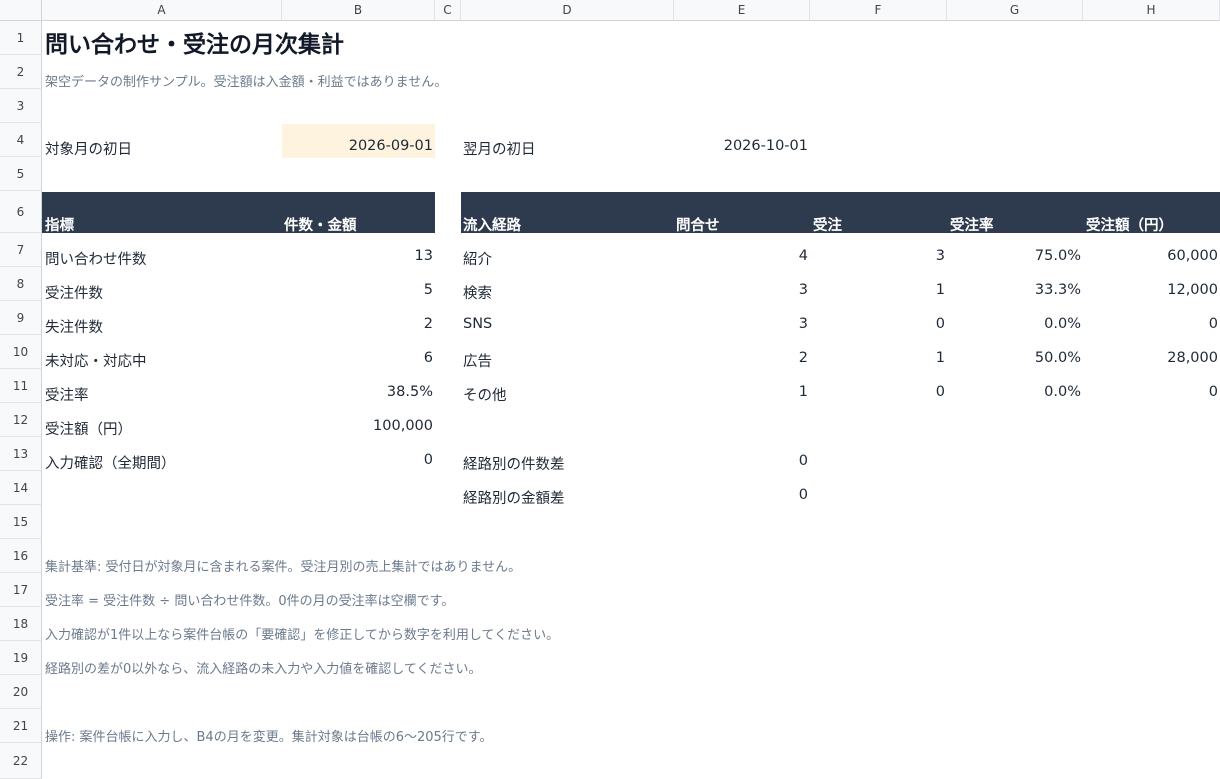  What do you see at coordinates (827, 224) in the screenshot?
I see `channel-header-orders: 受注` at bounding box center [827, 224].